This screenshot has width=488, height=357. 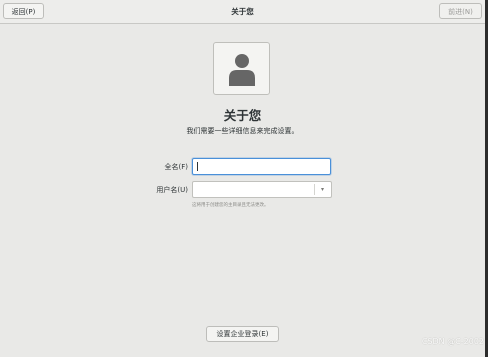 I want to click on page-title: 关于您, so click(x=242, y=115).